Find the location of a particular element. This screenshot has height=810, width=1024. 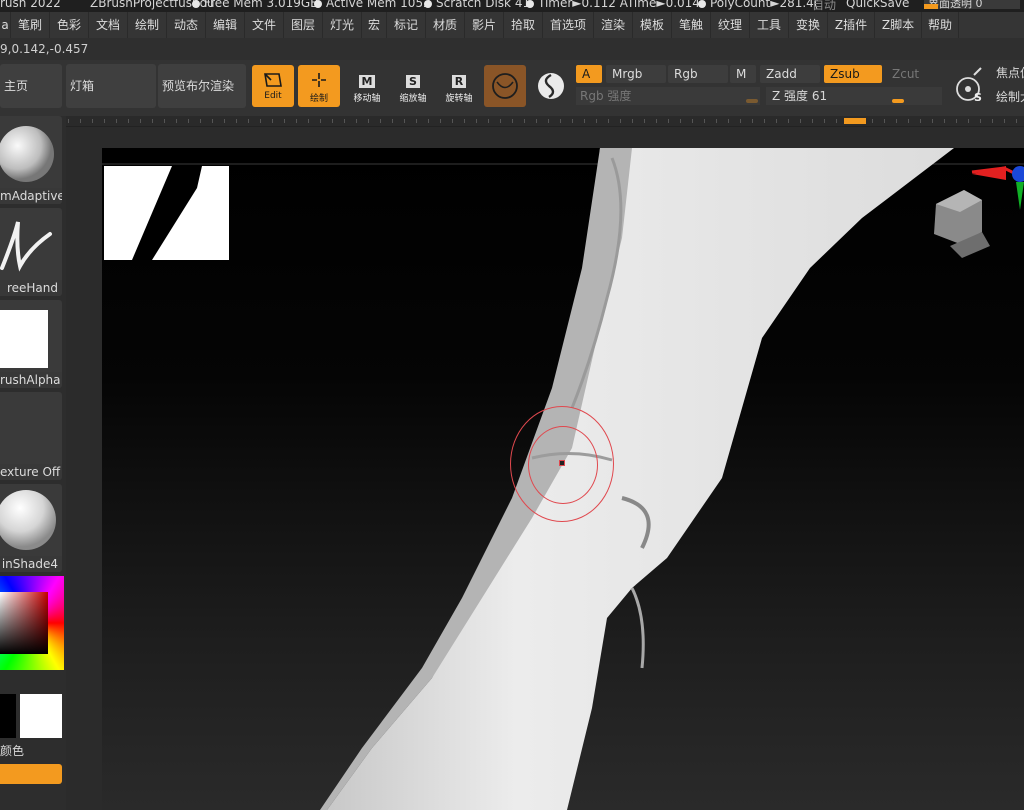

zcut-toggle: Zcut is located at coordinates (913, 74).